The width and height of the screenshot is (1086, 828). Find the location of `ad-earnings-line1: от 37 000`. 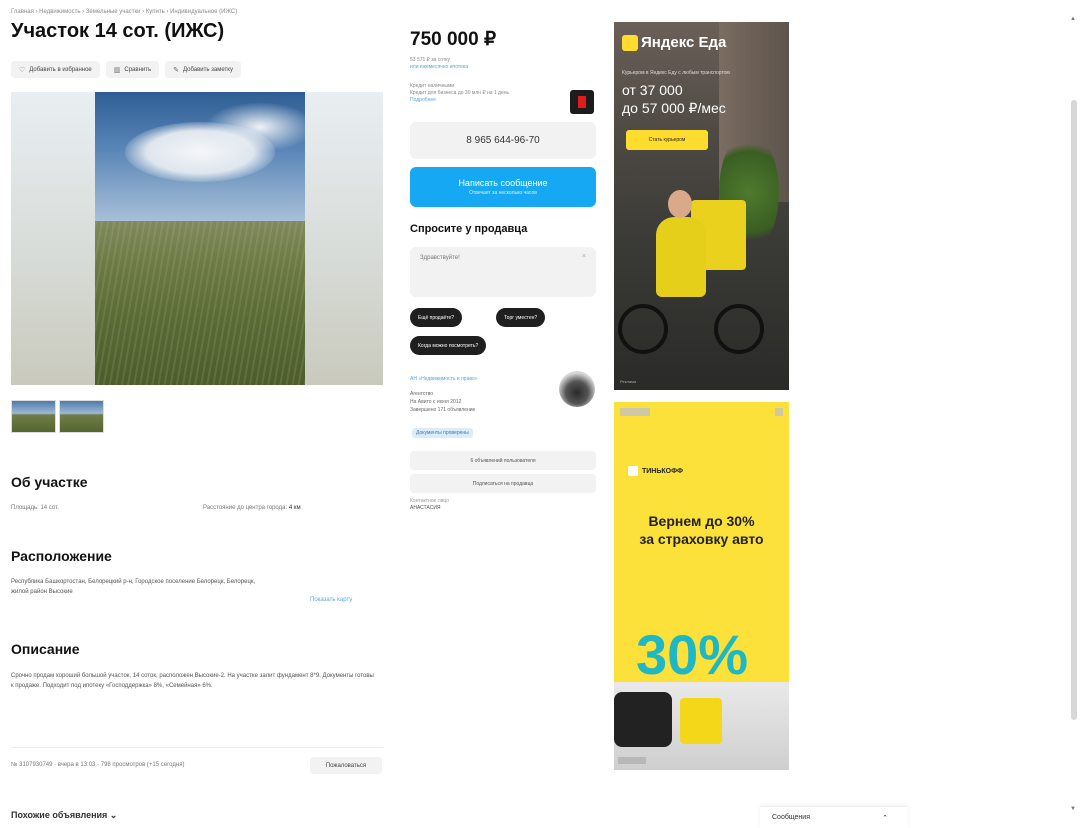

ad-earnings-line1: от 37 000 is located at coordinates (652, 90).